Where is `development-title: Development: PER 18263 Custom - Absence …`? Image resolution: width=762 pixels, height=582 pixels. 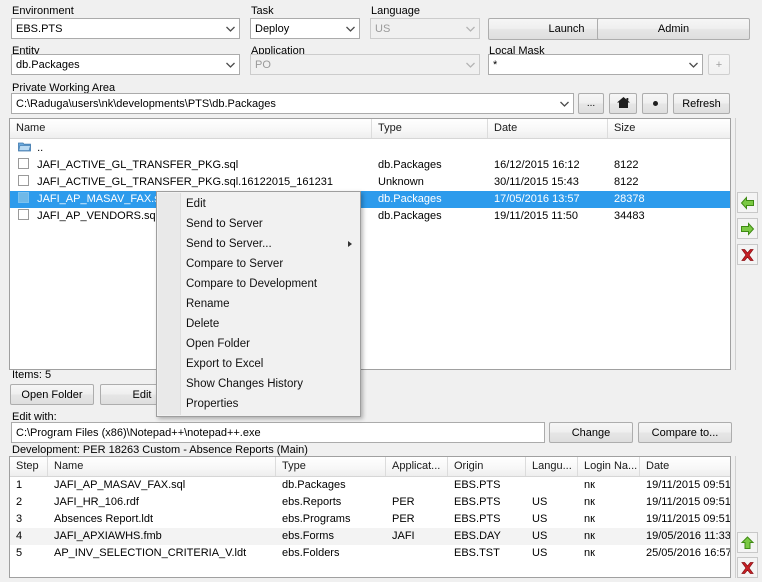 development-title: Development: PER 18263 Custom - Absence … is located at coordinates (160, 450).